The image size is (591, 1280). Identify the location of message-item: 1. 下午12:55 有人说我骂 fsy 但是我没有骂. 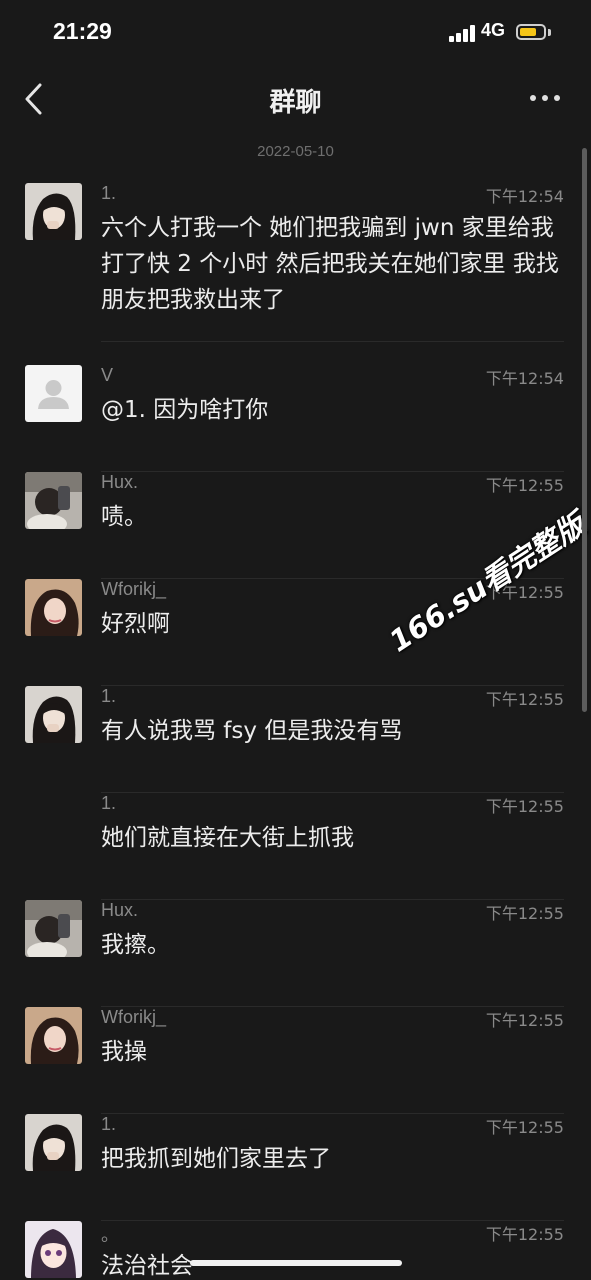
(295, 739).